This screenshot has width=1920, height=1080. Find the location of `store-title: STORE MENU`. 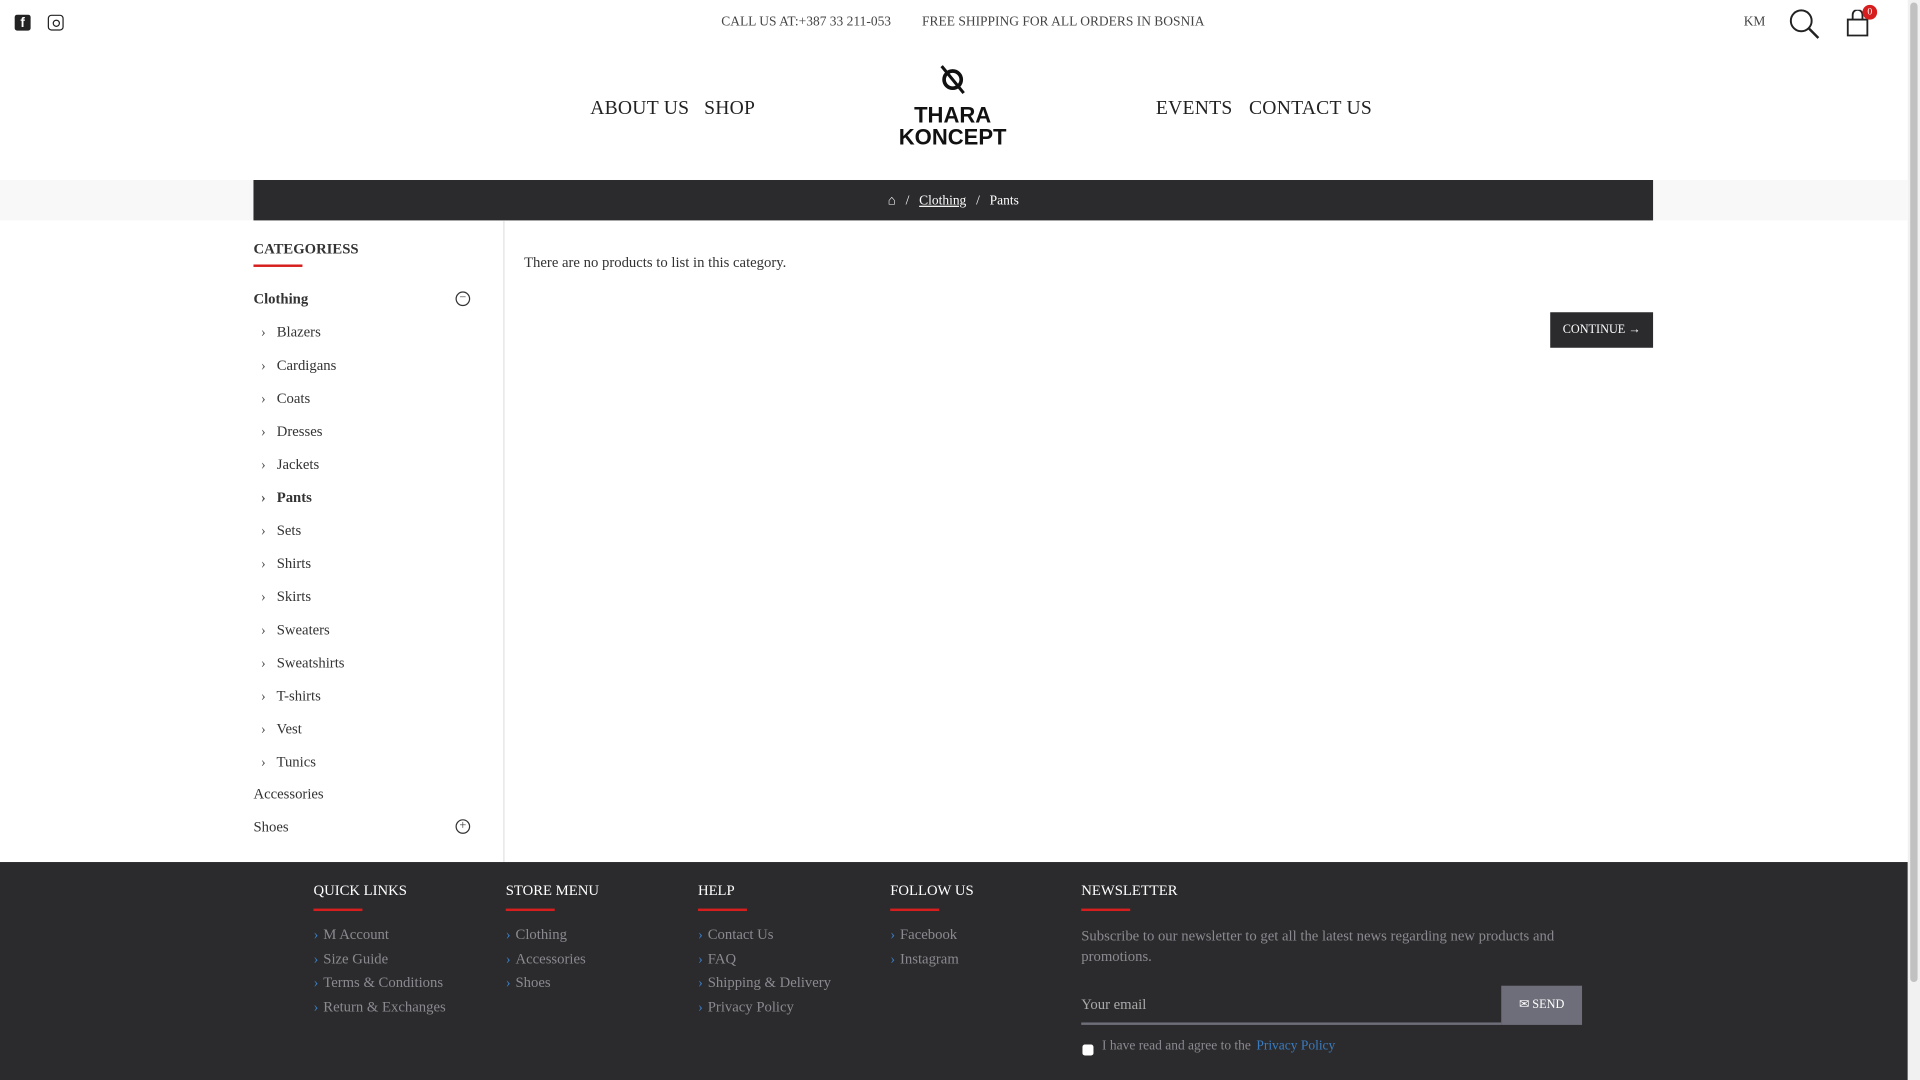

store-title: STORE MENU is located at coordinates (552, 890).